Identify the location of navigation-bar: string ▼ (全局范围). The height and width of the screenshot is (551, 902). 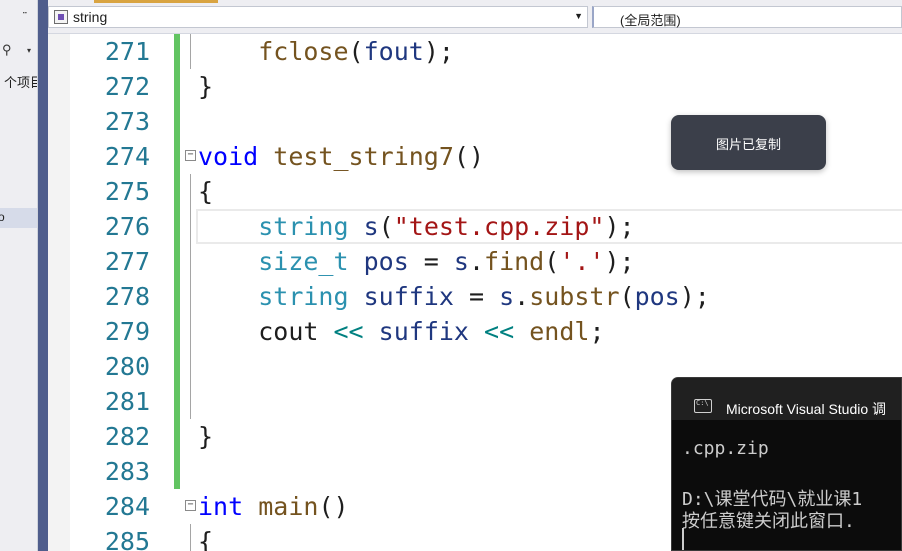
(475, 17).